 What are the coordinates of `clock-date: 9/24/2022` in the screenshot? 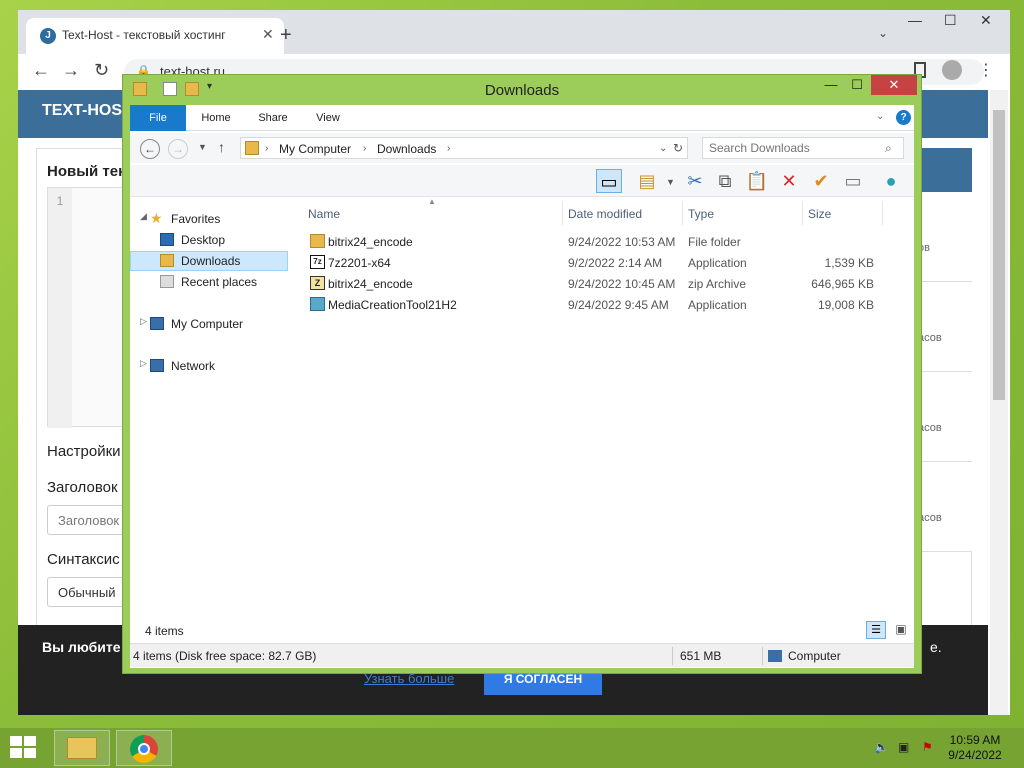 It's located at (975, 755).